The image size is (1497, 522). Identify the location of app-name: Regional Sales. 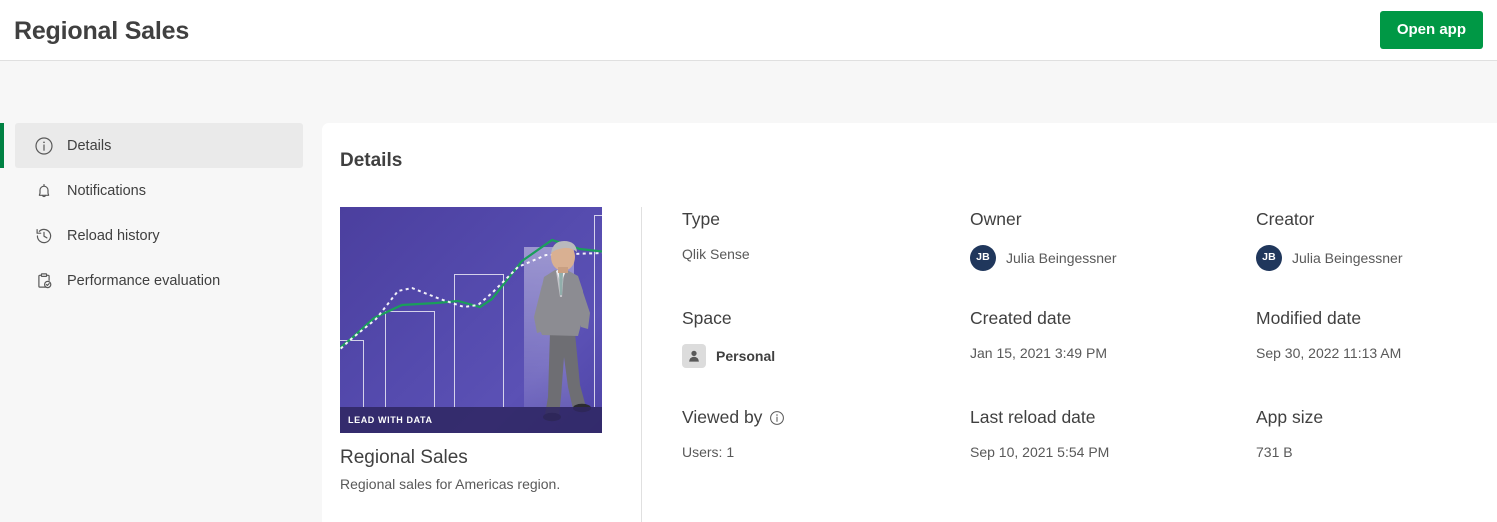
(404, 457).